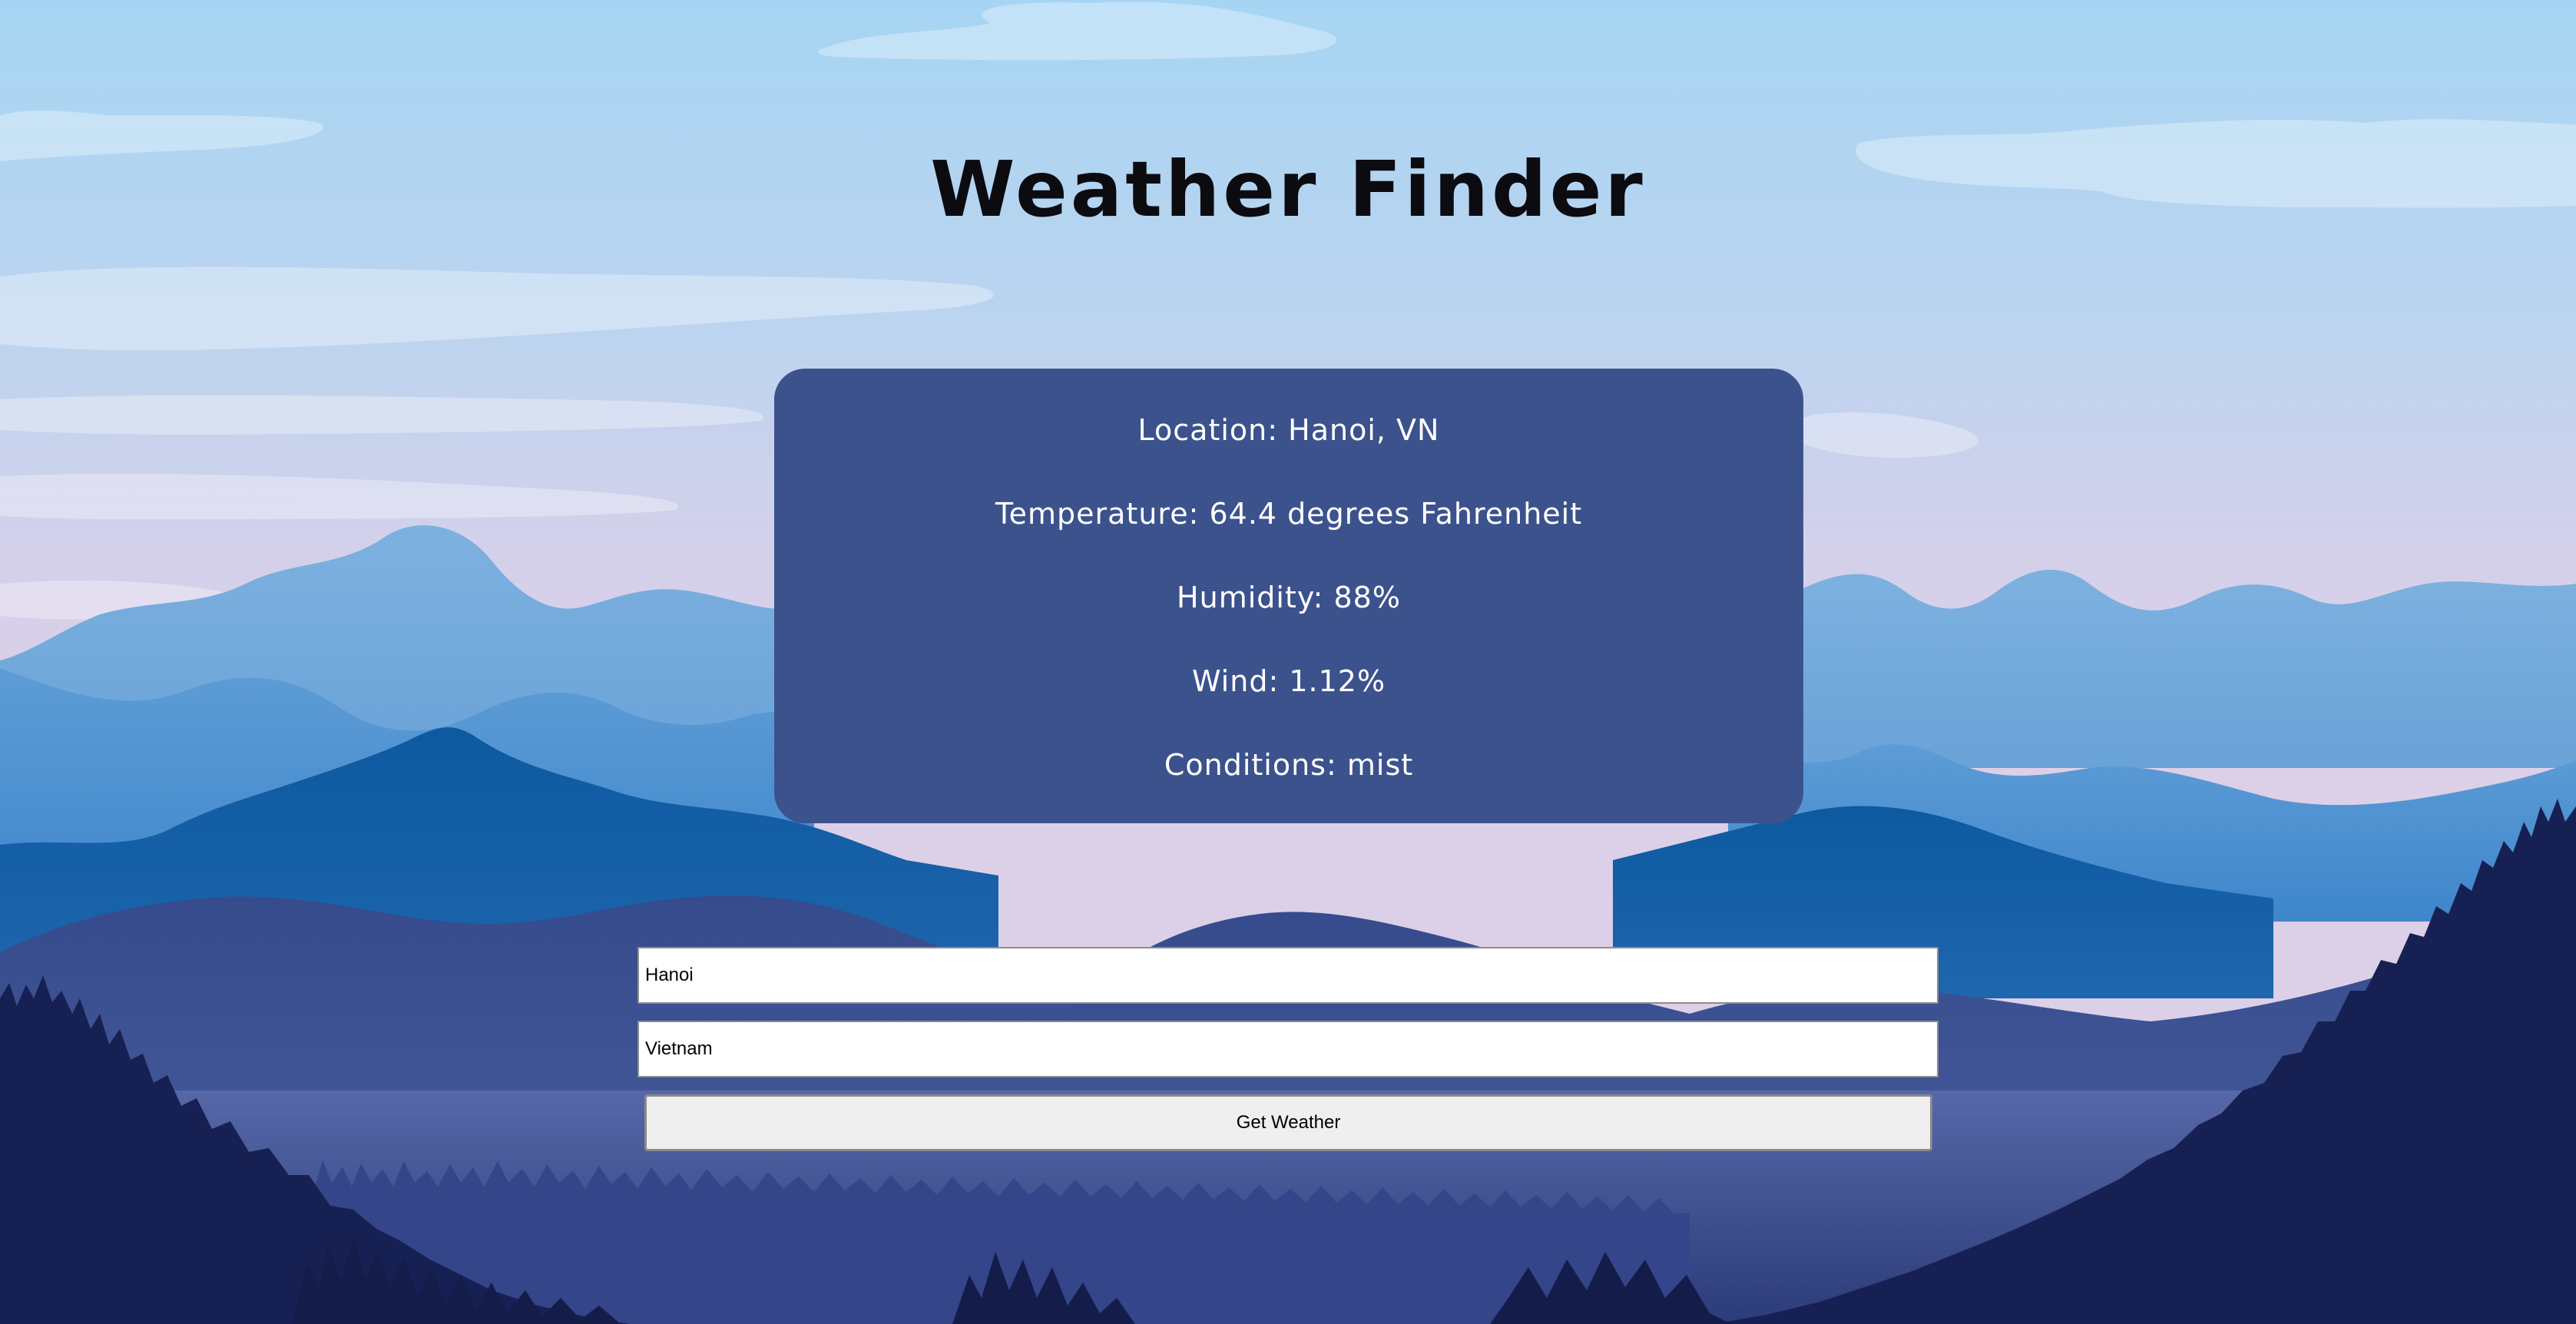 This screenshot has height=1324, width=2576. Describe the element at coordinates (1367, 597) in the screenshot. I see `humidity-value: 88%` at that location.